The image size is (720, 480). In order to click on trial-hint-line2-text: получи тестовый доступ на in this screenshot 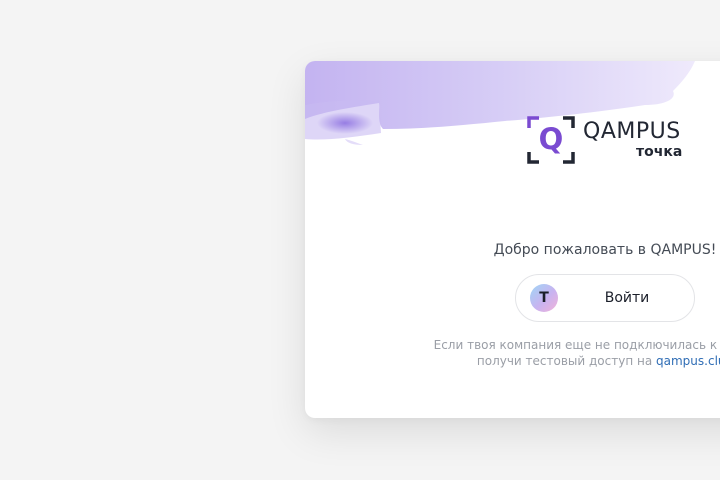, I will do `click(566, 361)`.